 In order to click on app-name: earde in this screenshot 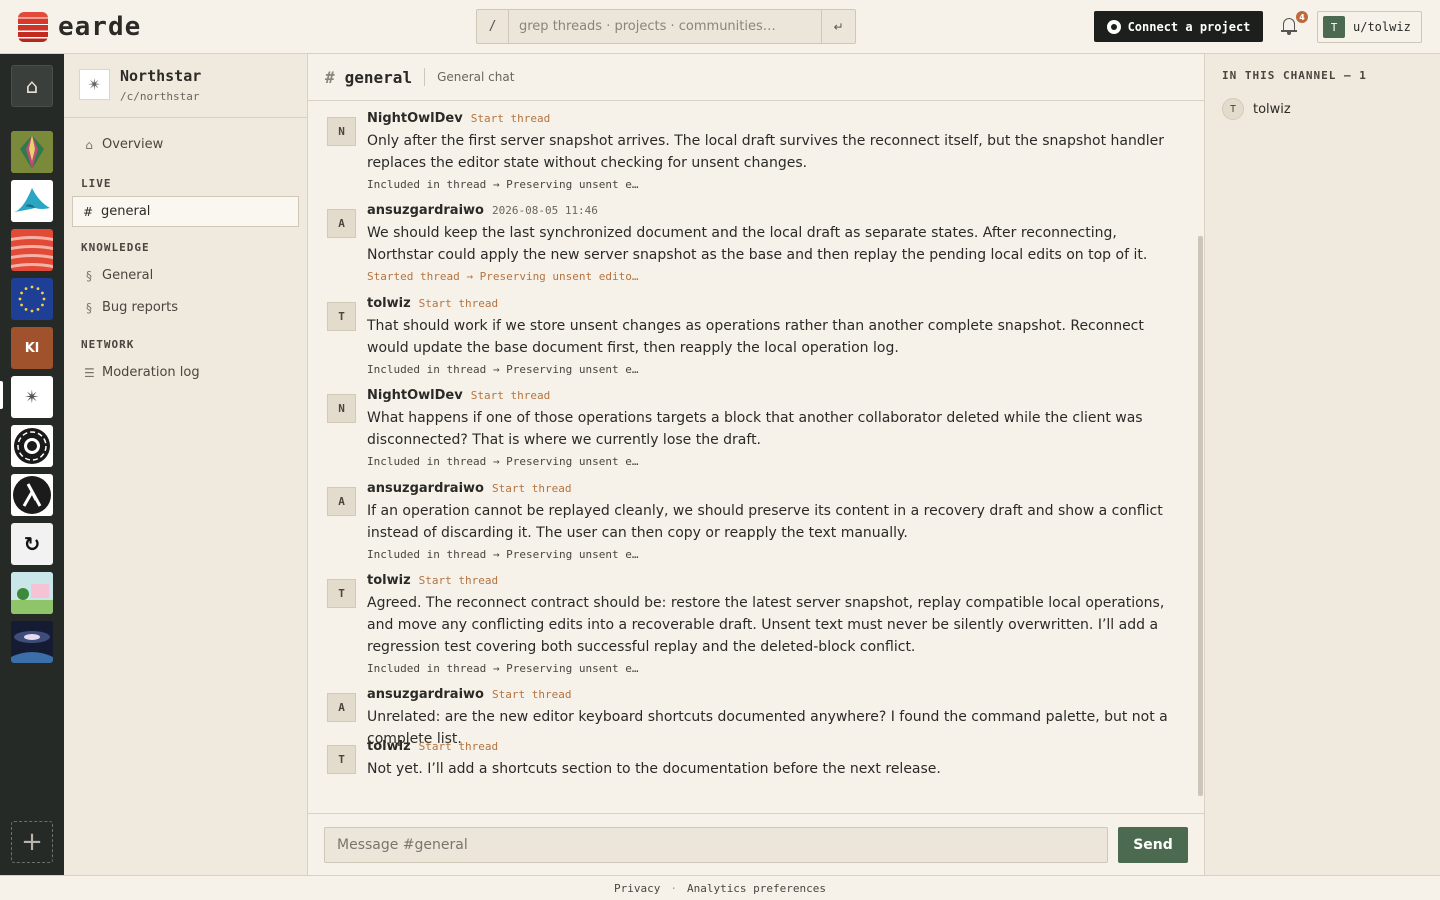, I will do `click(100, 27)`.